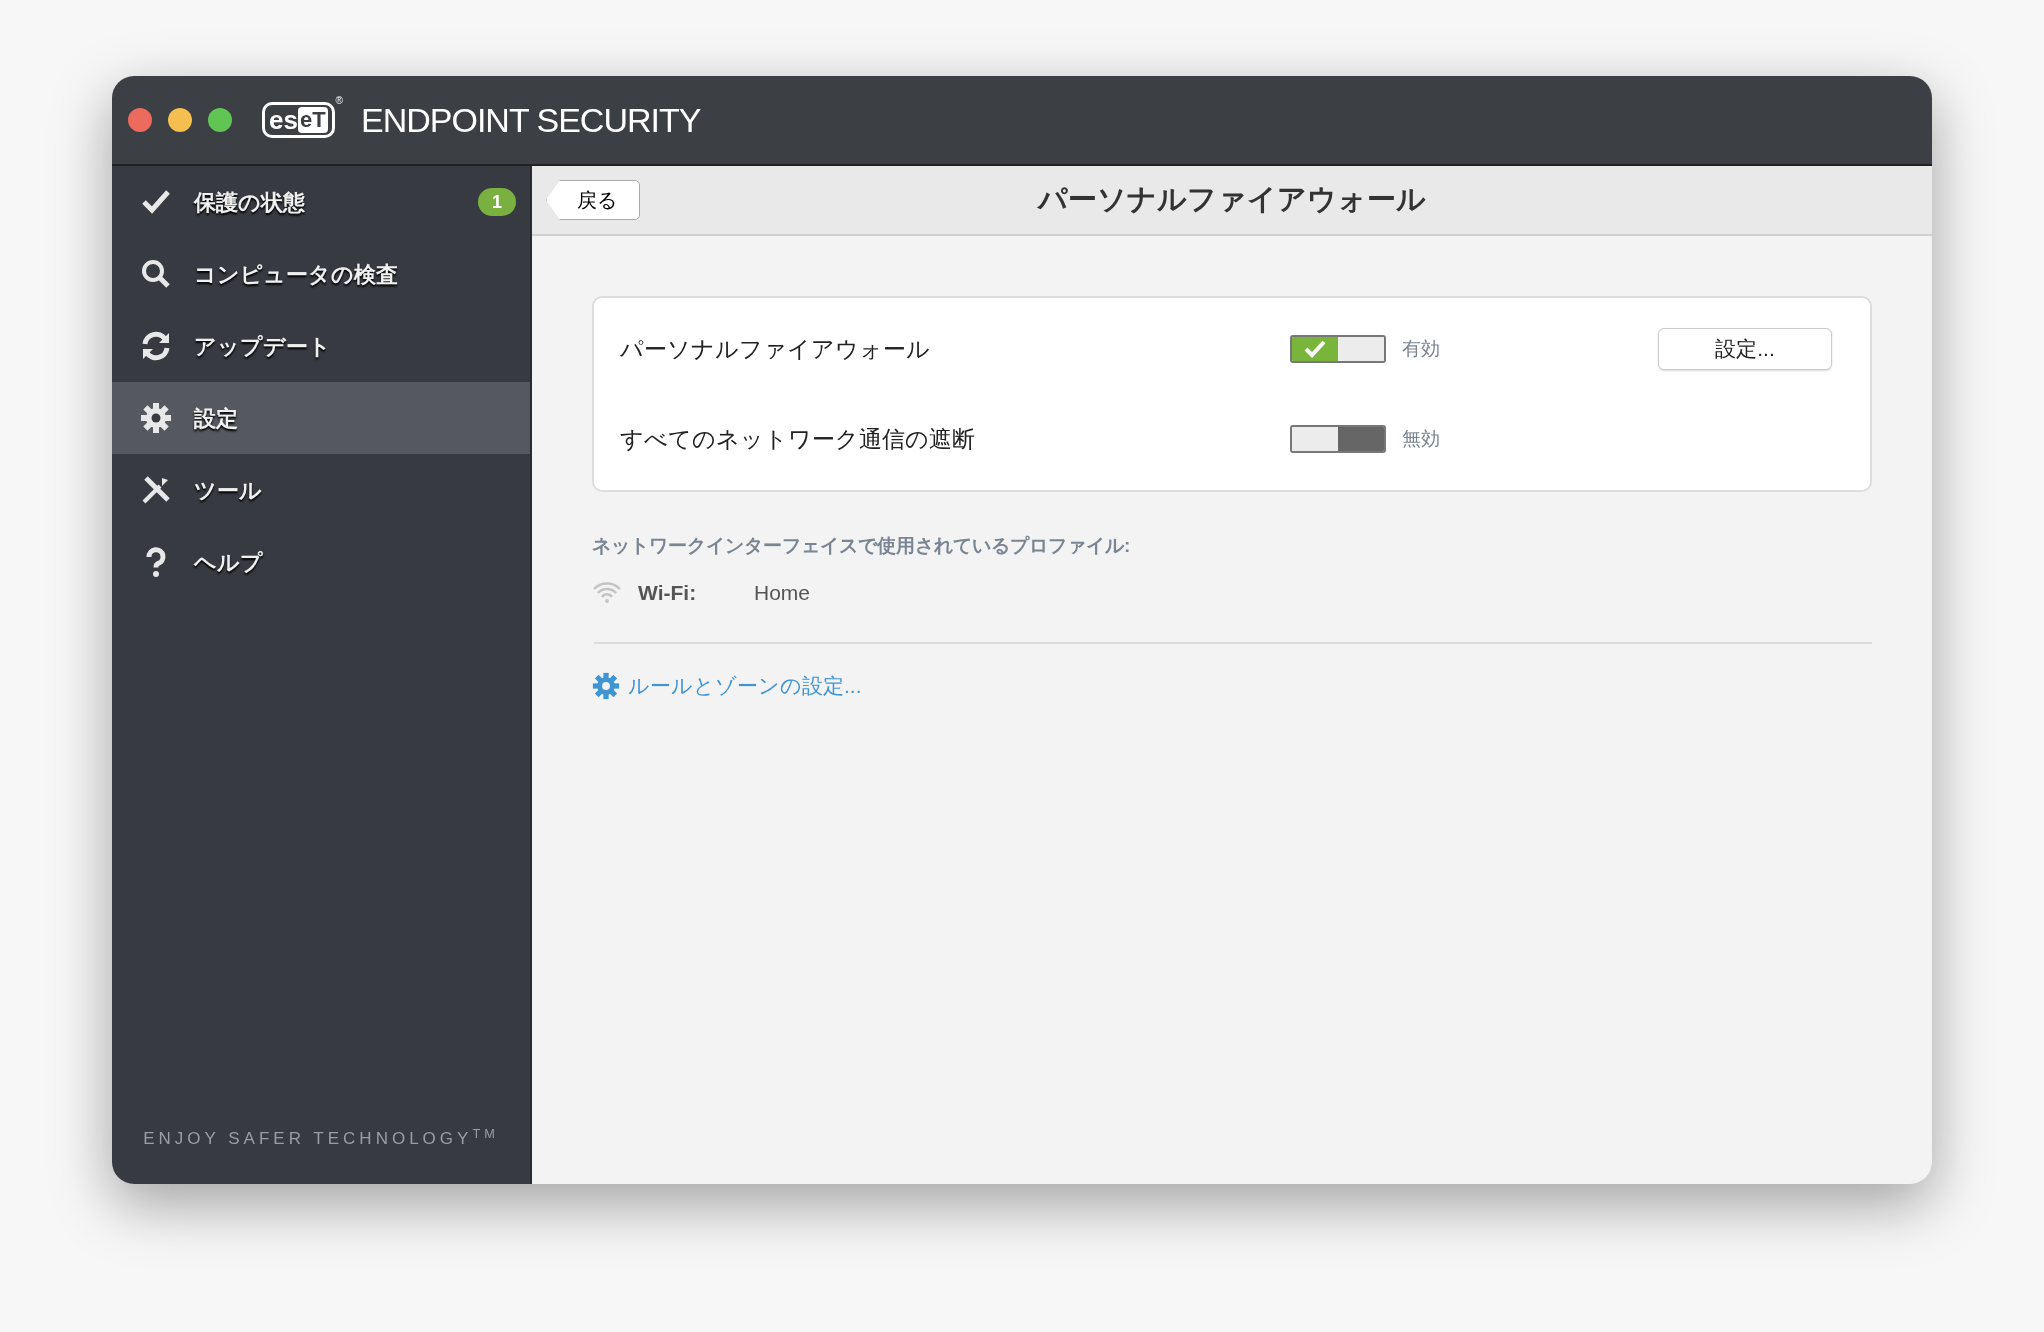 The width and height of the screenshot is (2044, 1332). What do you see at coordinates (1421, 348) in the screenshot?
I see `status-text: 有効` at bounding box center [1421, 348].